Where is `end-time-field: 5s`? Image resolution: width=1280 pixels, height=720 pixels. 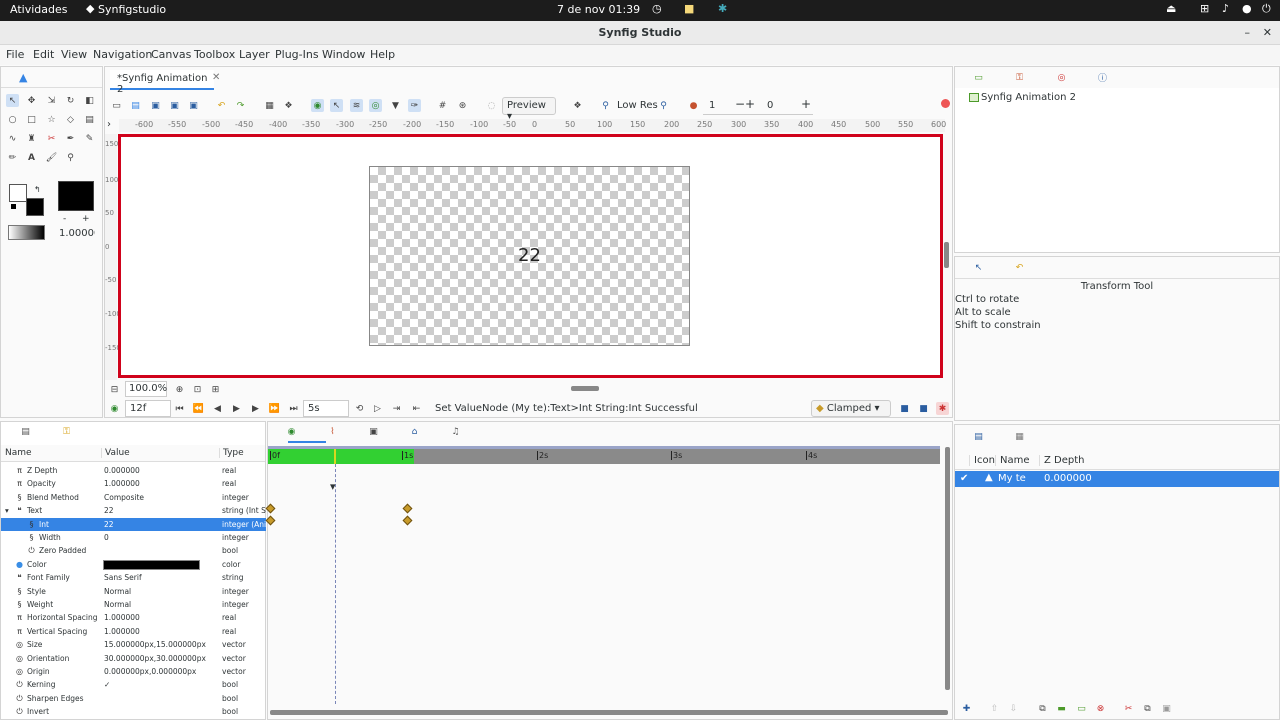
end-time-field: 5s is located at coordinates (326, 408).